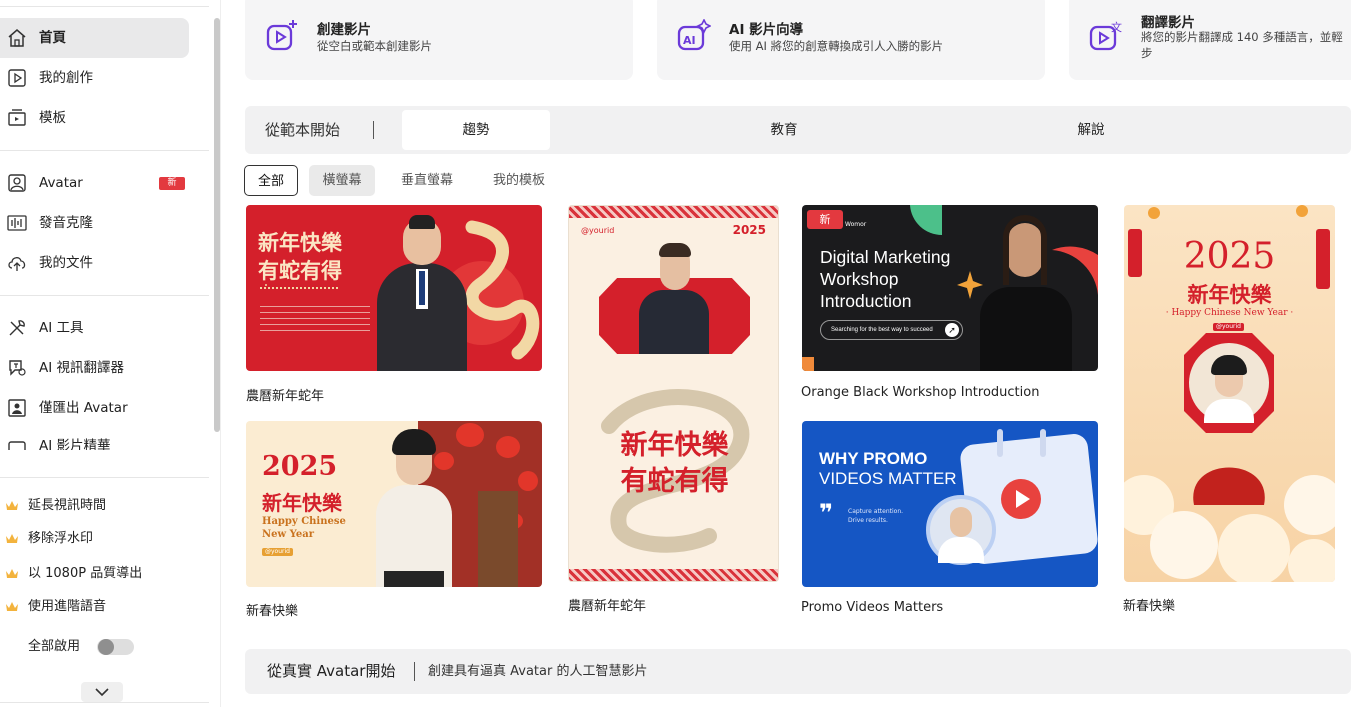 Image resolution: width=1351 pixels, height=707 pixels. What do you see at coordinates (342, 180) in the screenshot?
I see `filter-landscape: 橫螢幕` at bounding box center [342, 180].